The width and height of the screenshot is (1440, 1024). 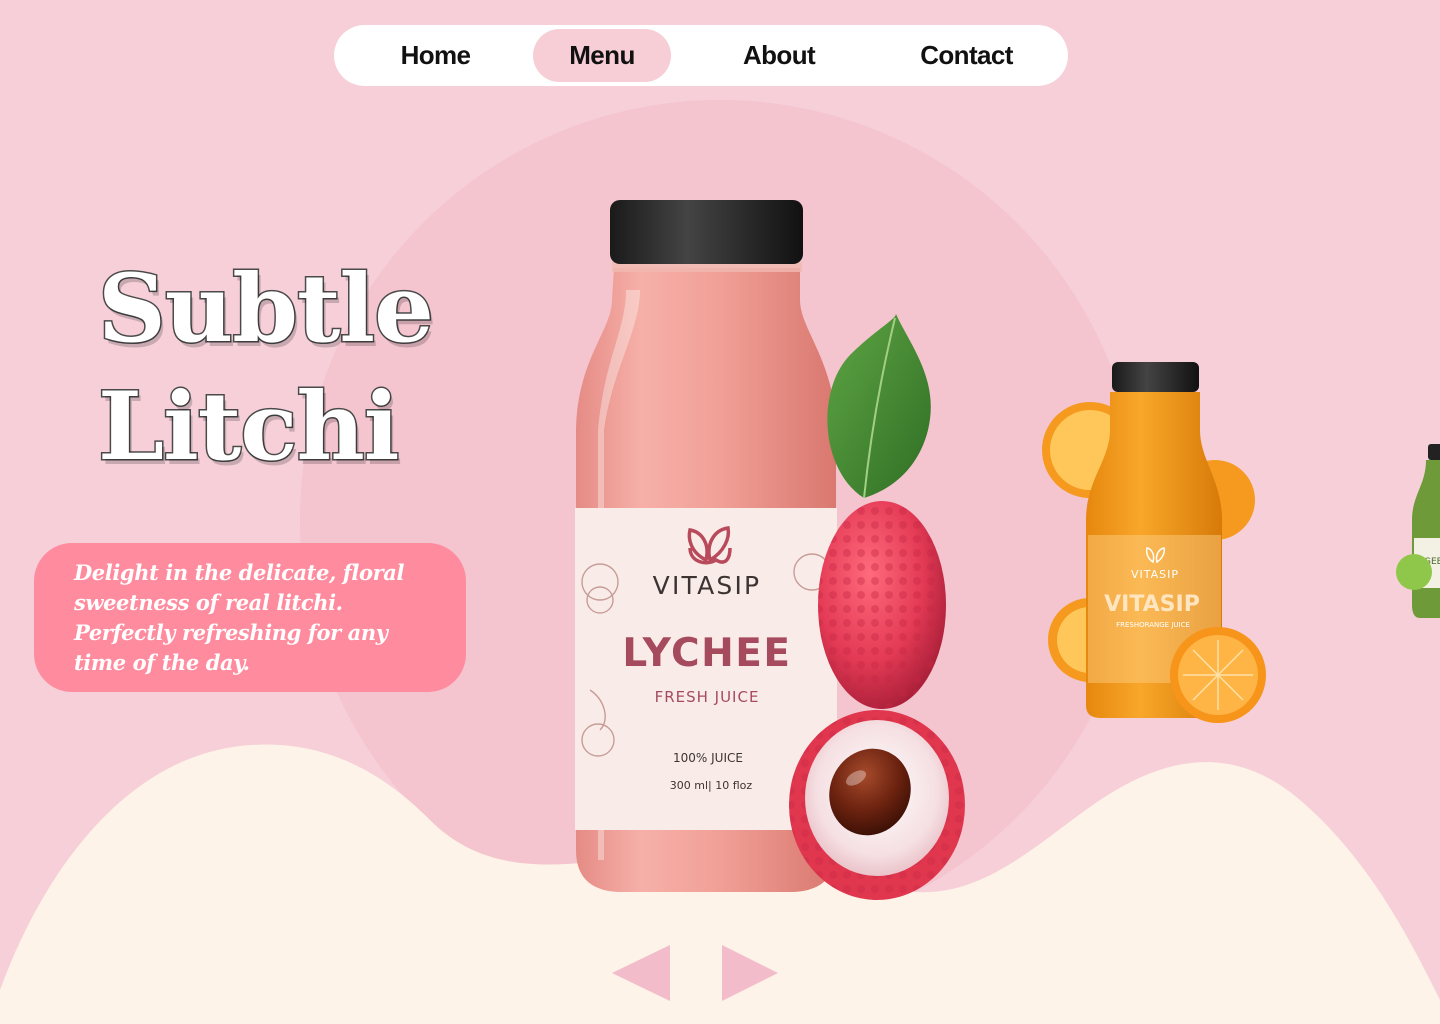 I want to click on halved-lychee, so click(x=877, y=805).